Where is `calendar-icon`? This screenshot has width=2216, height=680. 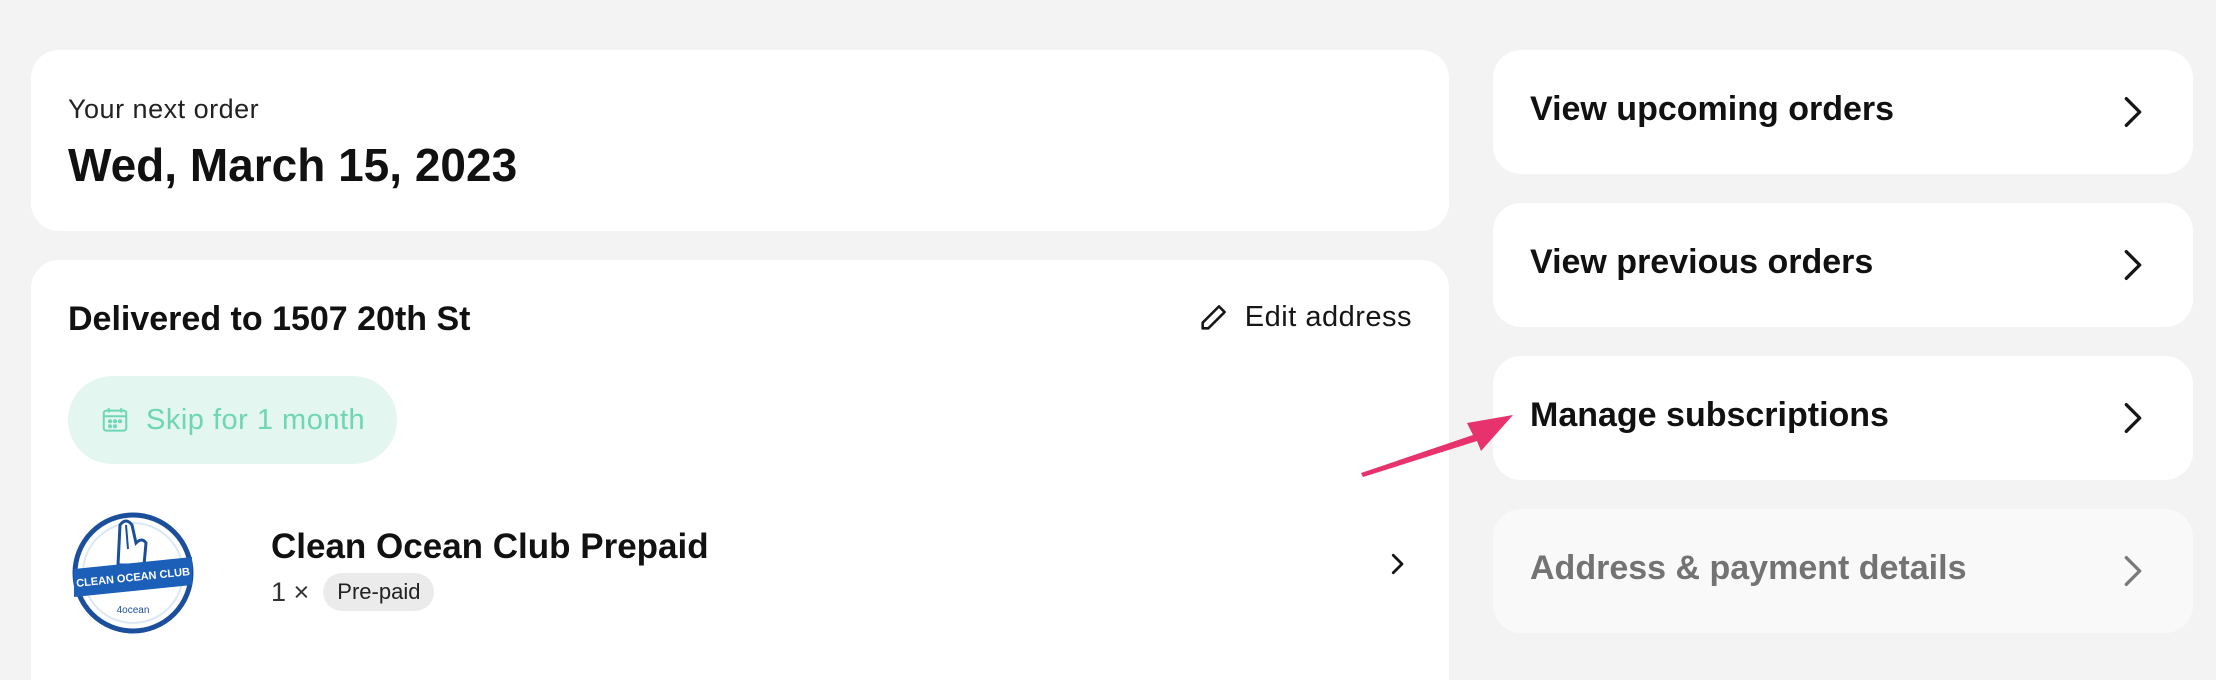
calendar-icon is located at coordinates (115, 420).